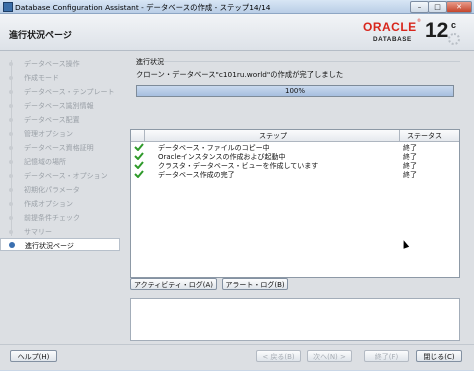  What do you see at coordinates (240, 74) in the screenshot?
I see `status-message: クローン・データベース"c101ru.world"の作成が完了しました` at bounding box center [240, 74].